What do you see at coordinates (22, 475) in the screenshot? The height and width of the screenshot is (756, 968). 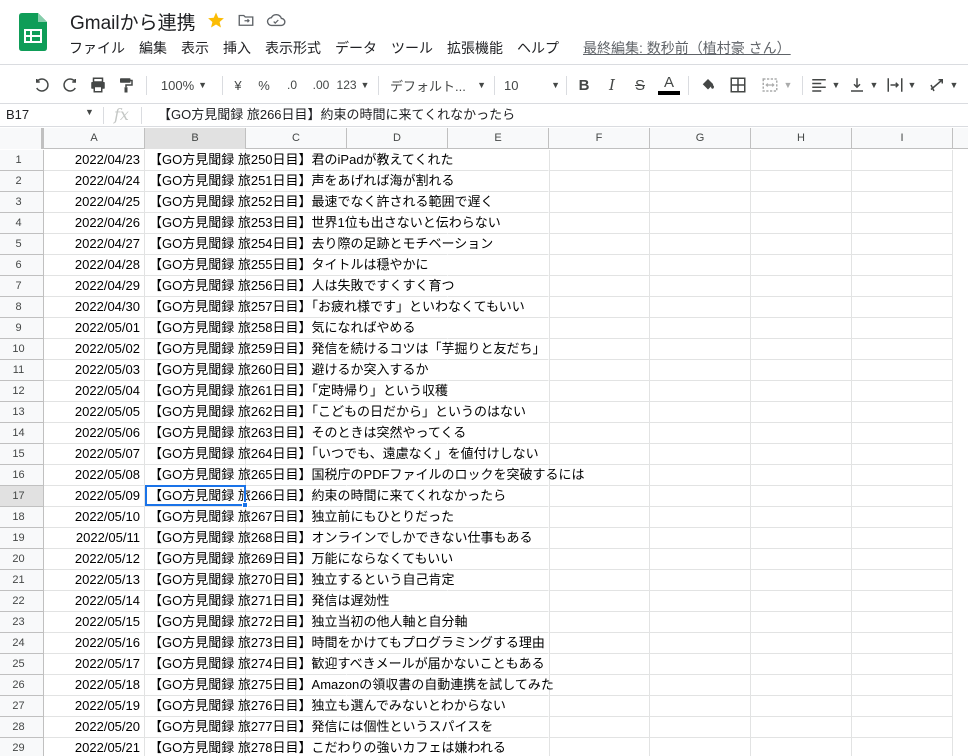 I see `row-header: 16` at bounding box center [22, 475].